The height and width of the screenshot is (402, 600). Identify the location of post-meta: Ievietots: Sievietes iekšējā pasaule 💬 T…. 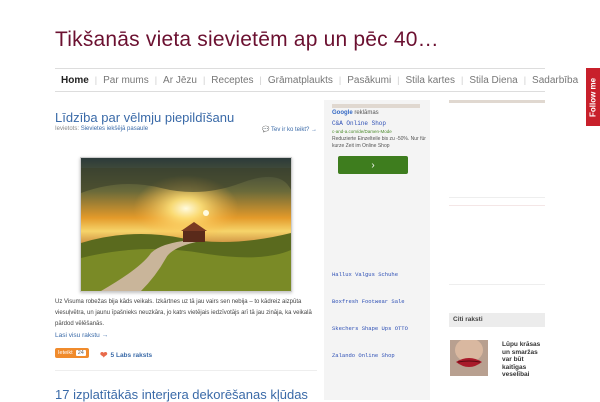
(186, 129).